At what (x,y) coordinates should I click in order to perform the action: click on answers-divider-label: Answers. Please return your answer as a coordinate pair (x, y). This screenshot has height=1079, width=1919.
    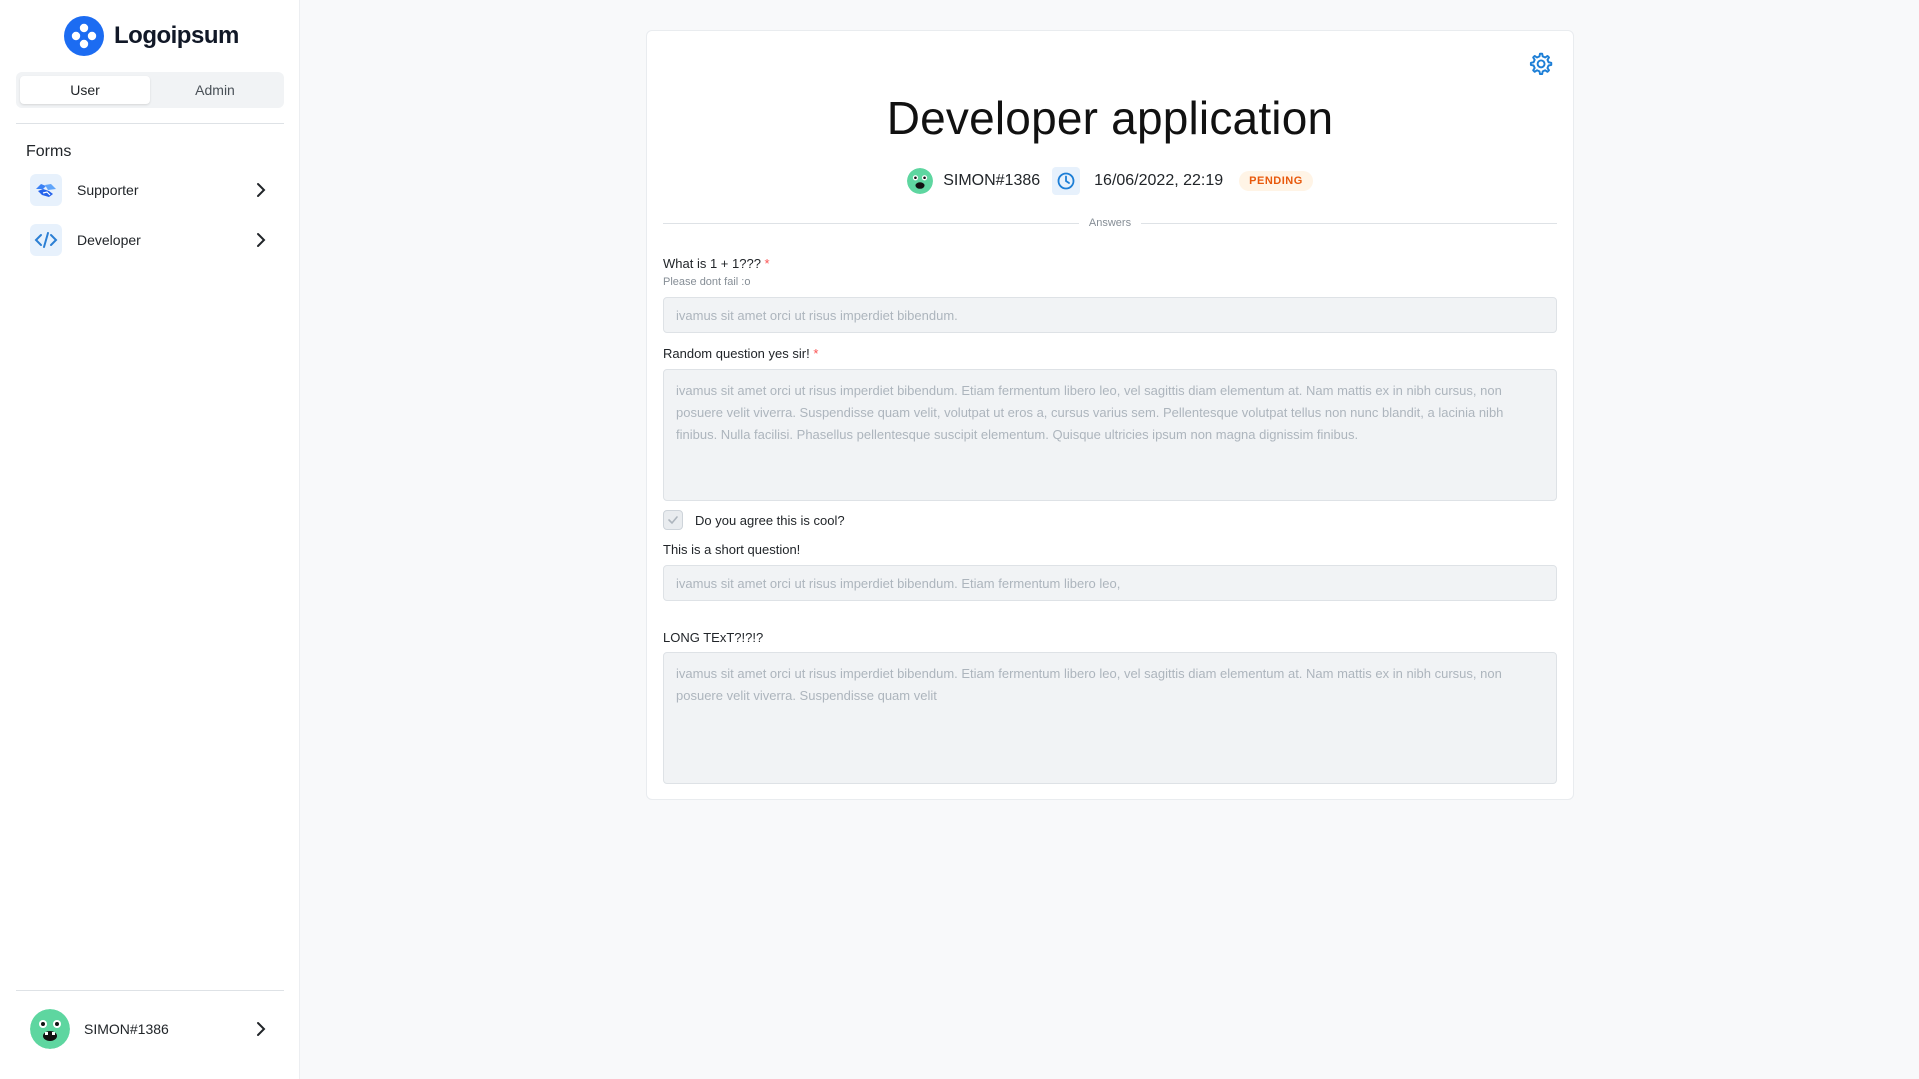
    Looking at the image, I should click on (1110, 223).